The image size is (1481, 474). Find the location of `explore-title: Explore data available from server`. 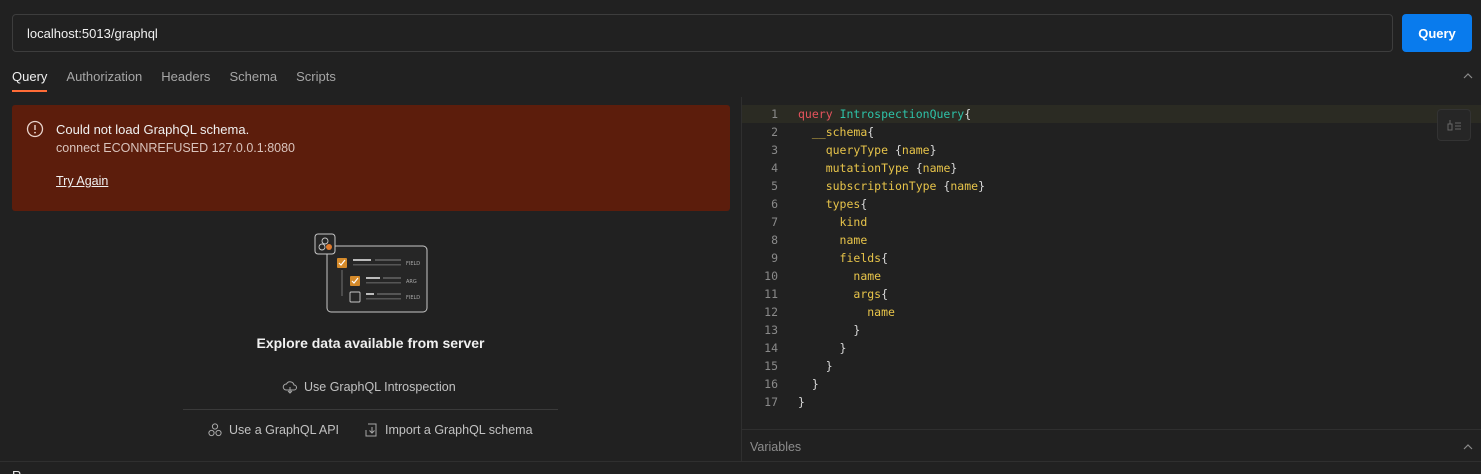

explore-title: Explore data available from server is located at coordinates (370, 343).